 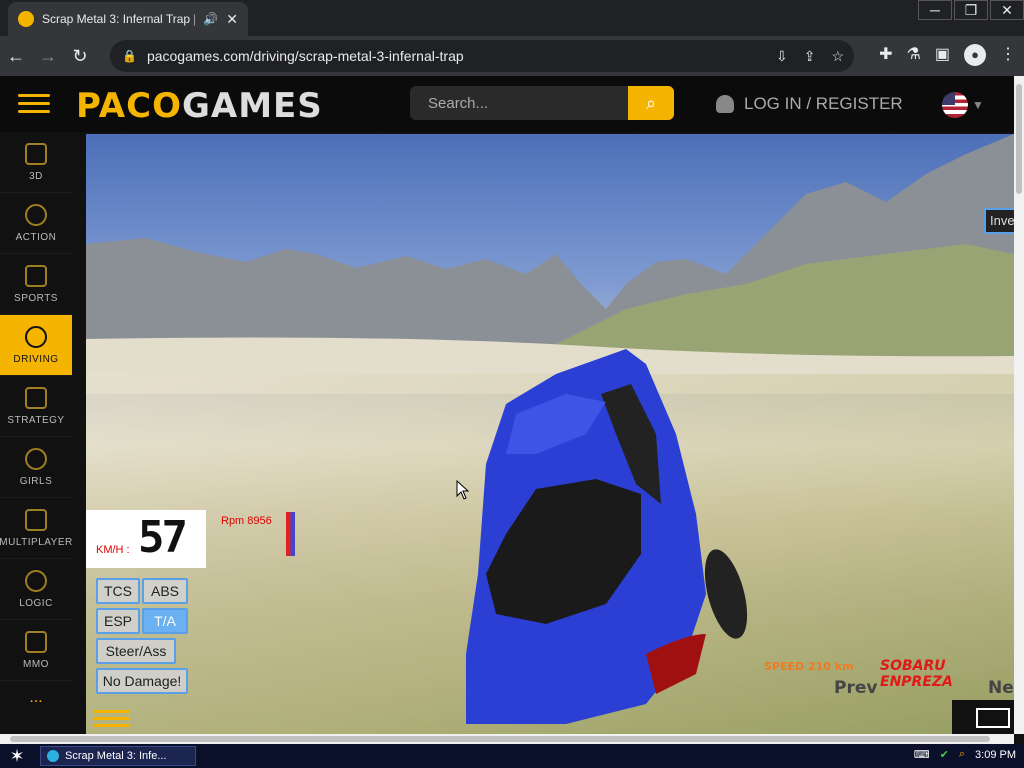 I want to click on sidebar-item-driving: DRIVING, so click(x=36, y=345).